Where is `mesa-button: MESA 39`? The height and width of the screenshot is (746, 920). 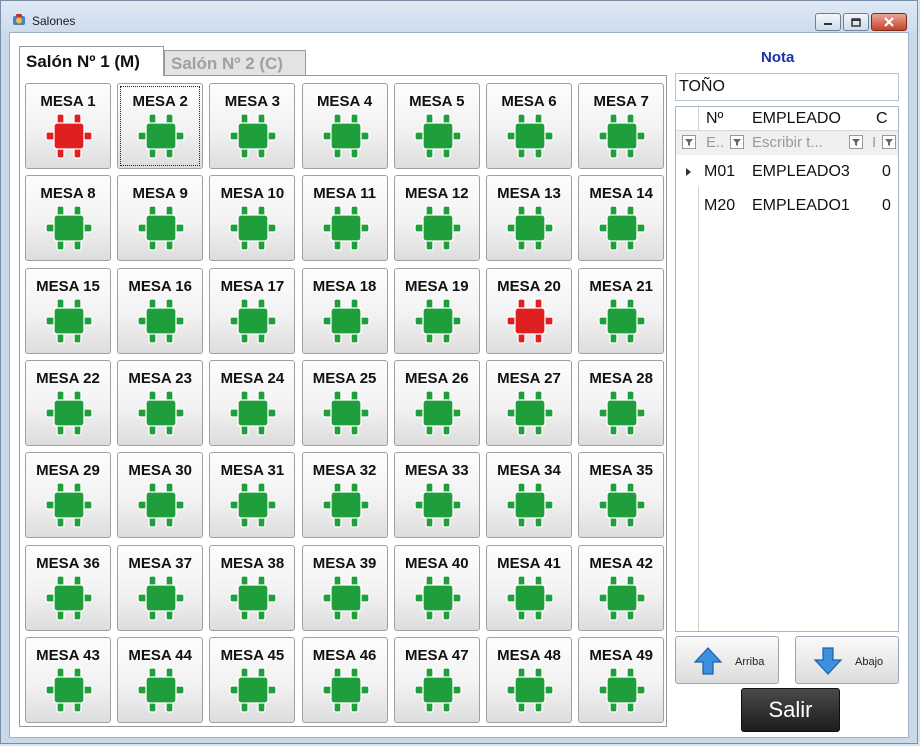 mesa-button: MESA 39 is located at coordinates (344, 587).